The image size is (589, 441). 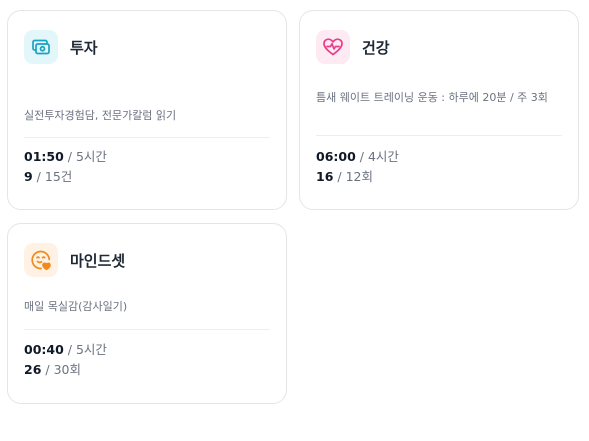 What do you see at coordinates (61, 47) in the screenshot?
I see `card-header: 투자` at bounding box center [61, 47].